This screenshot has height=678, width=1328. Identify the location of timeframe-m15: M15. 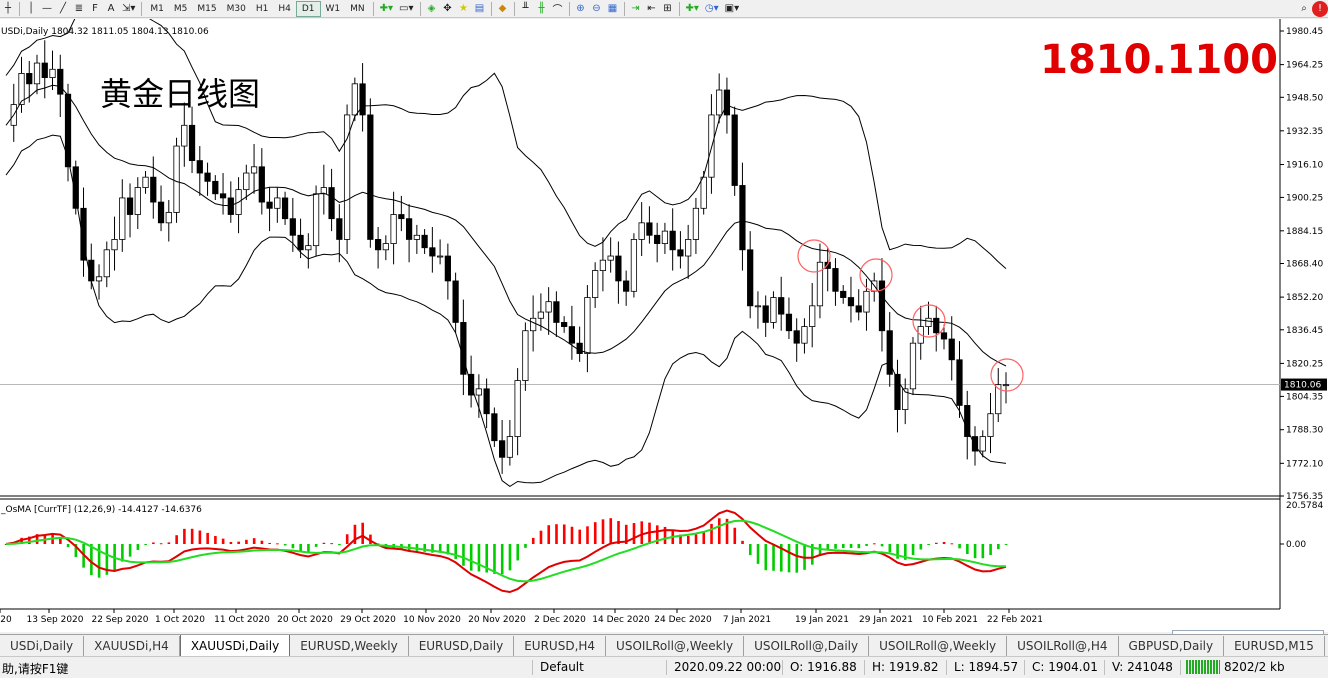
(206, 9).